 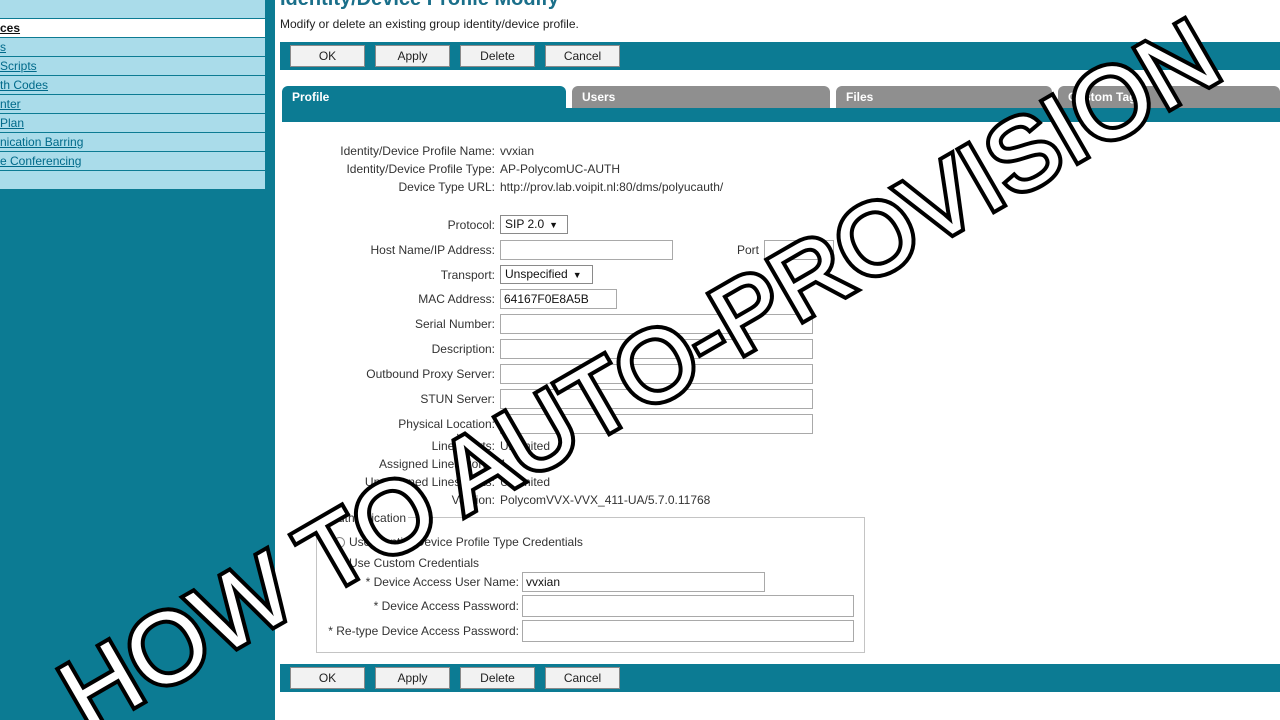 I want to click on sidebar-item-top, so click(x=132, y=9).